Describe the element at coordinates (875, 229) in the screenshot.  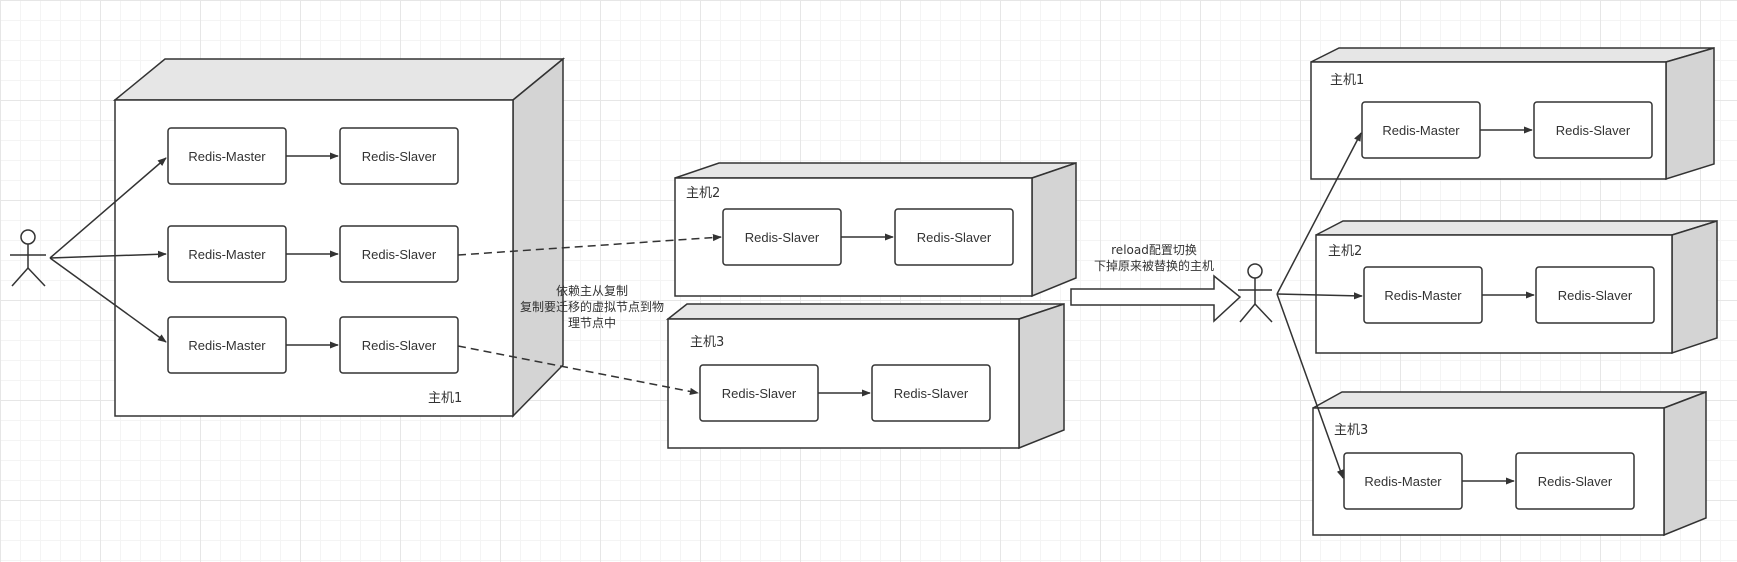
I see `middle-host2-node: 主机2 Redis-Slaver Redis-Slaver` at that location.